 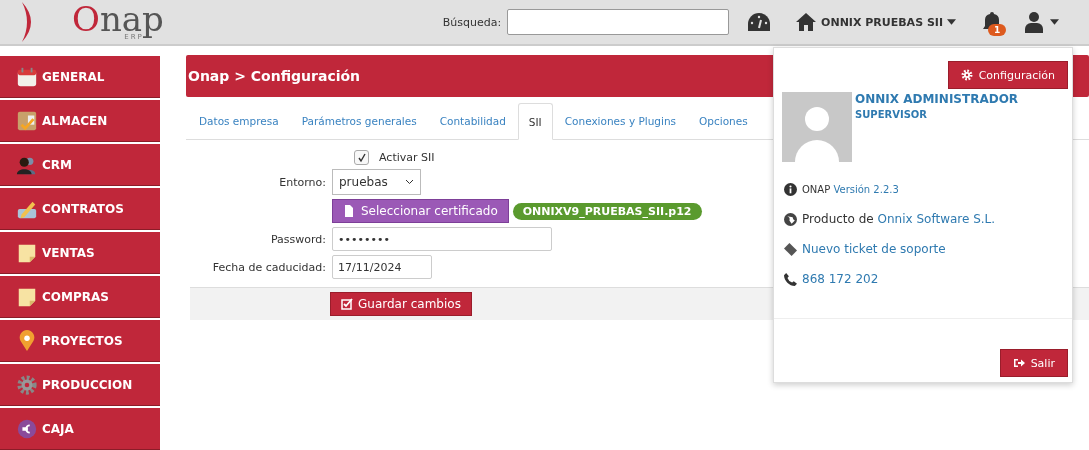 I want to click on field-label: Entorno:, so click(x=302, y=182).